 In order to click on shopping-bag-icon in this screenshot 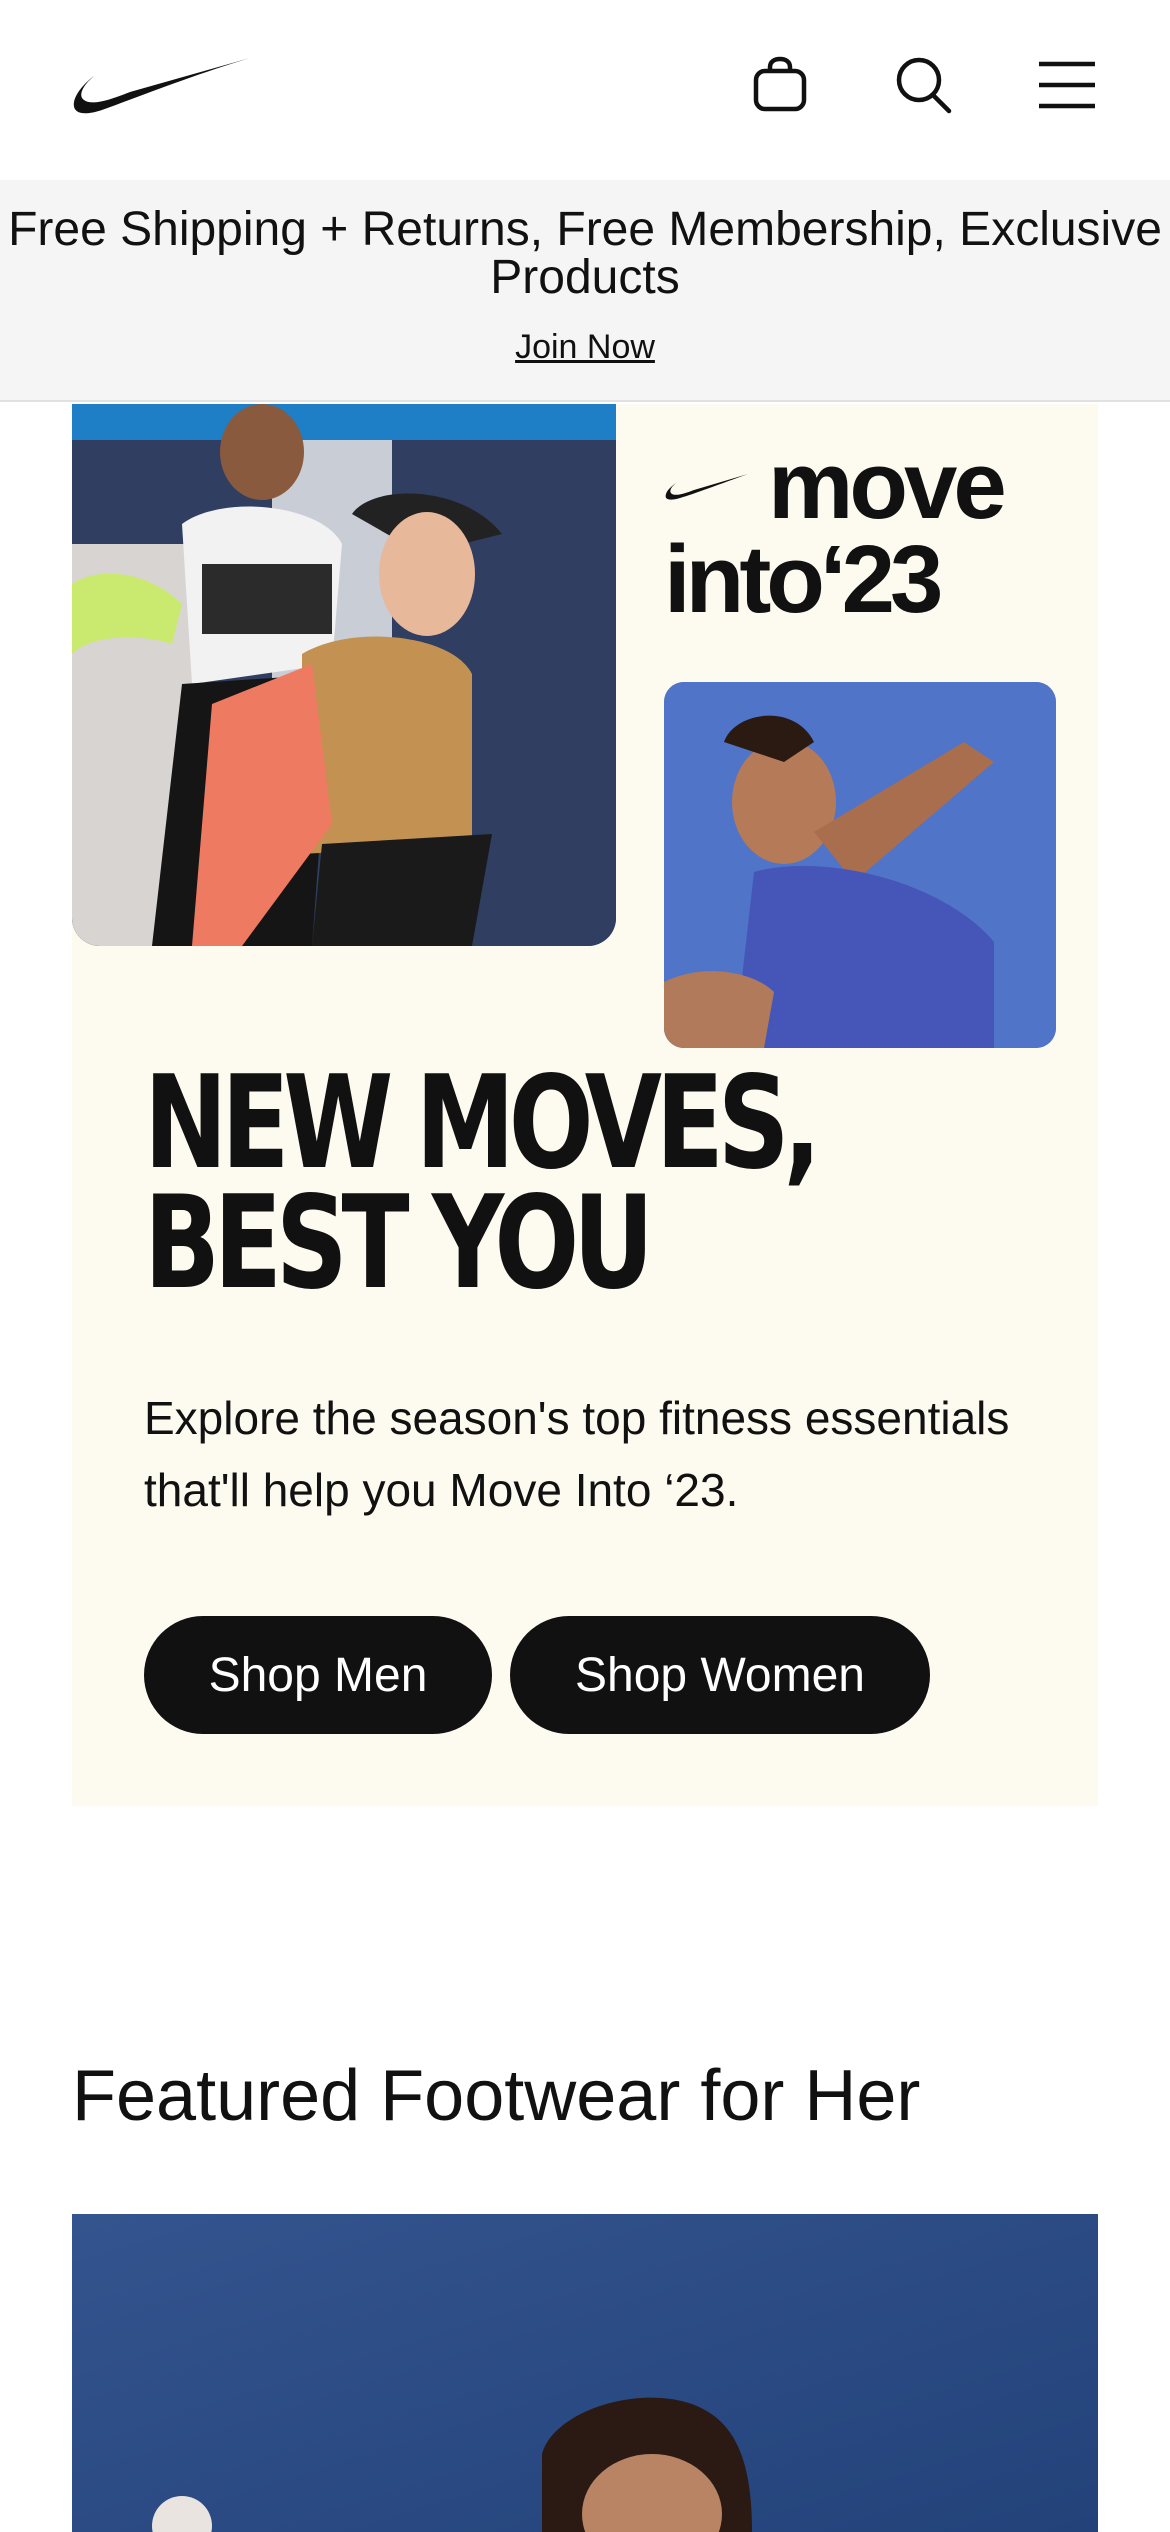, I will do `click(780, 85)`.